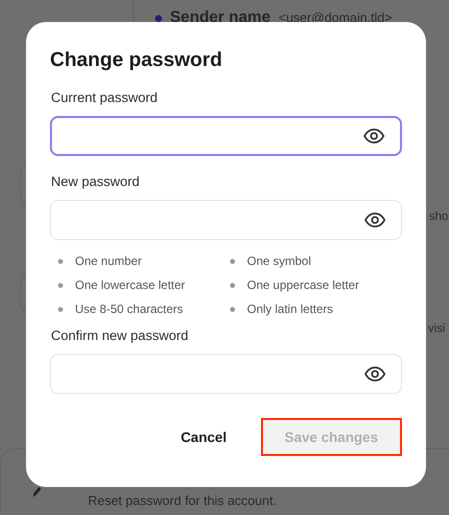  I want to click on field-label: Current password, so click(104, 98).